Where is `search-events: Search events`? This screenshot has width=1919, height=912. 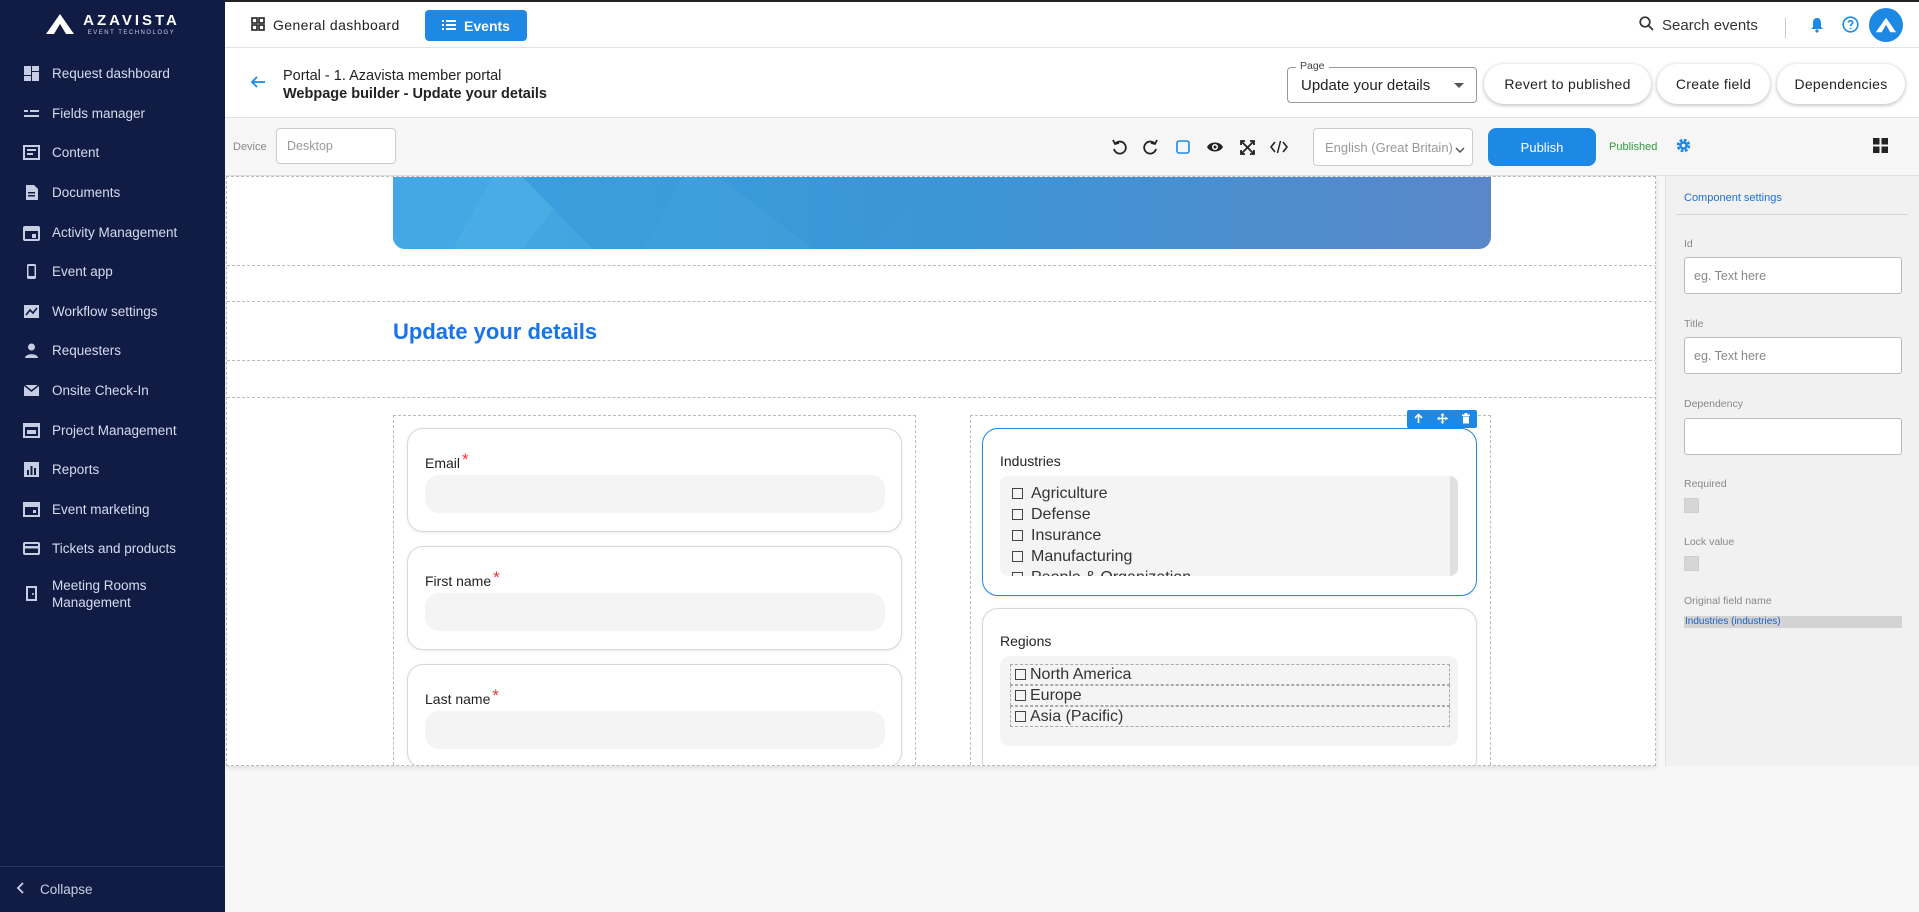
search-events: Search events is located at coordinates (1698, 25).